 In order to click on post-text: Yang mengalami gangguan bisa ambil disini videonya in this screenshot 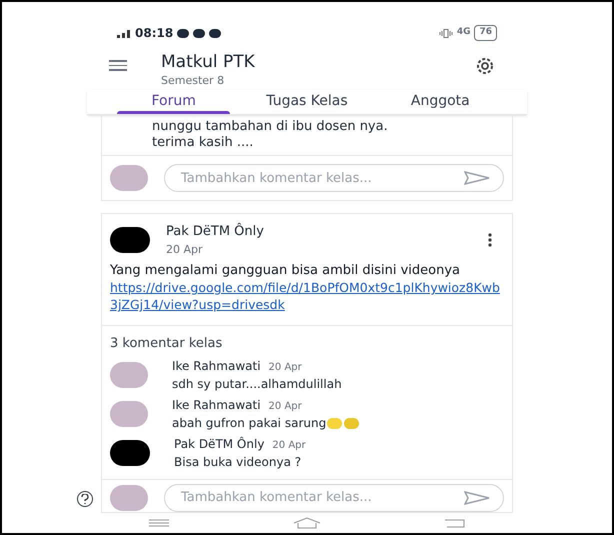, I will do `click(285, 271)`.